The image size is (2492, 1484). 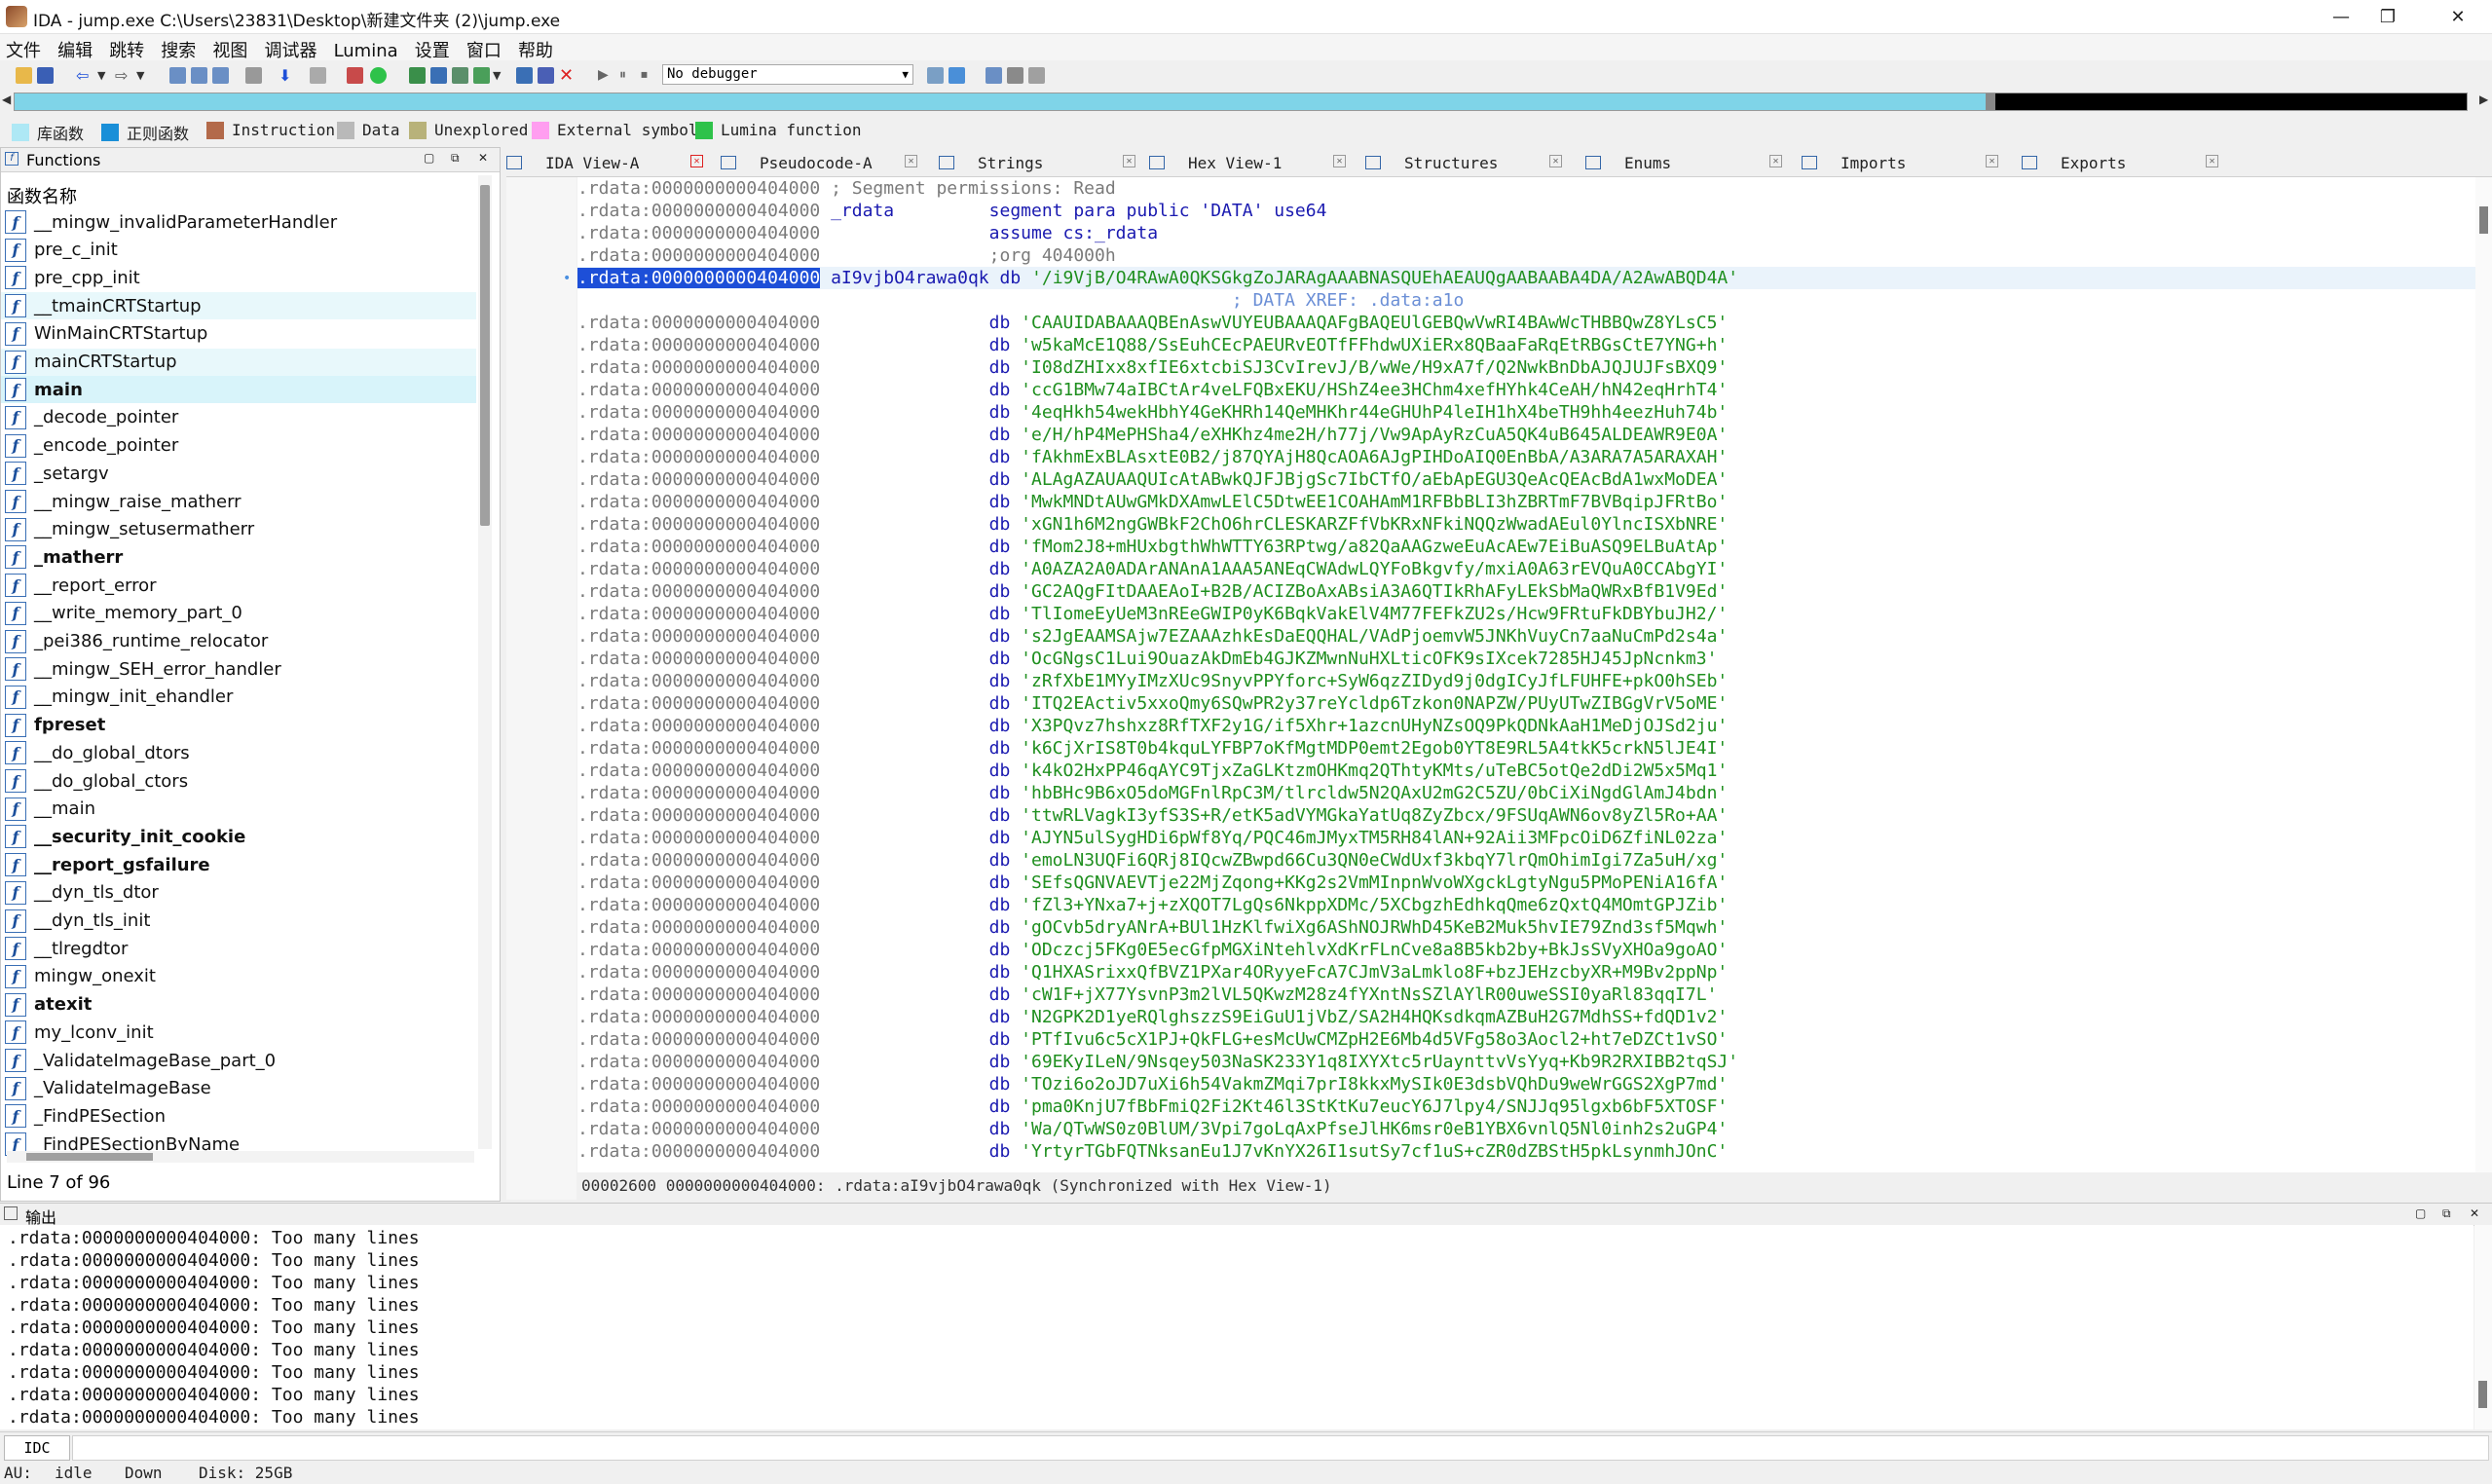 I want to click on attach-icon, so click(x=935, y=75).